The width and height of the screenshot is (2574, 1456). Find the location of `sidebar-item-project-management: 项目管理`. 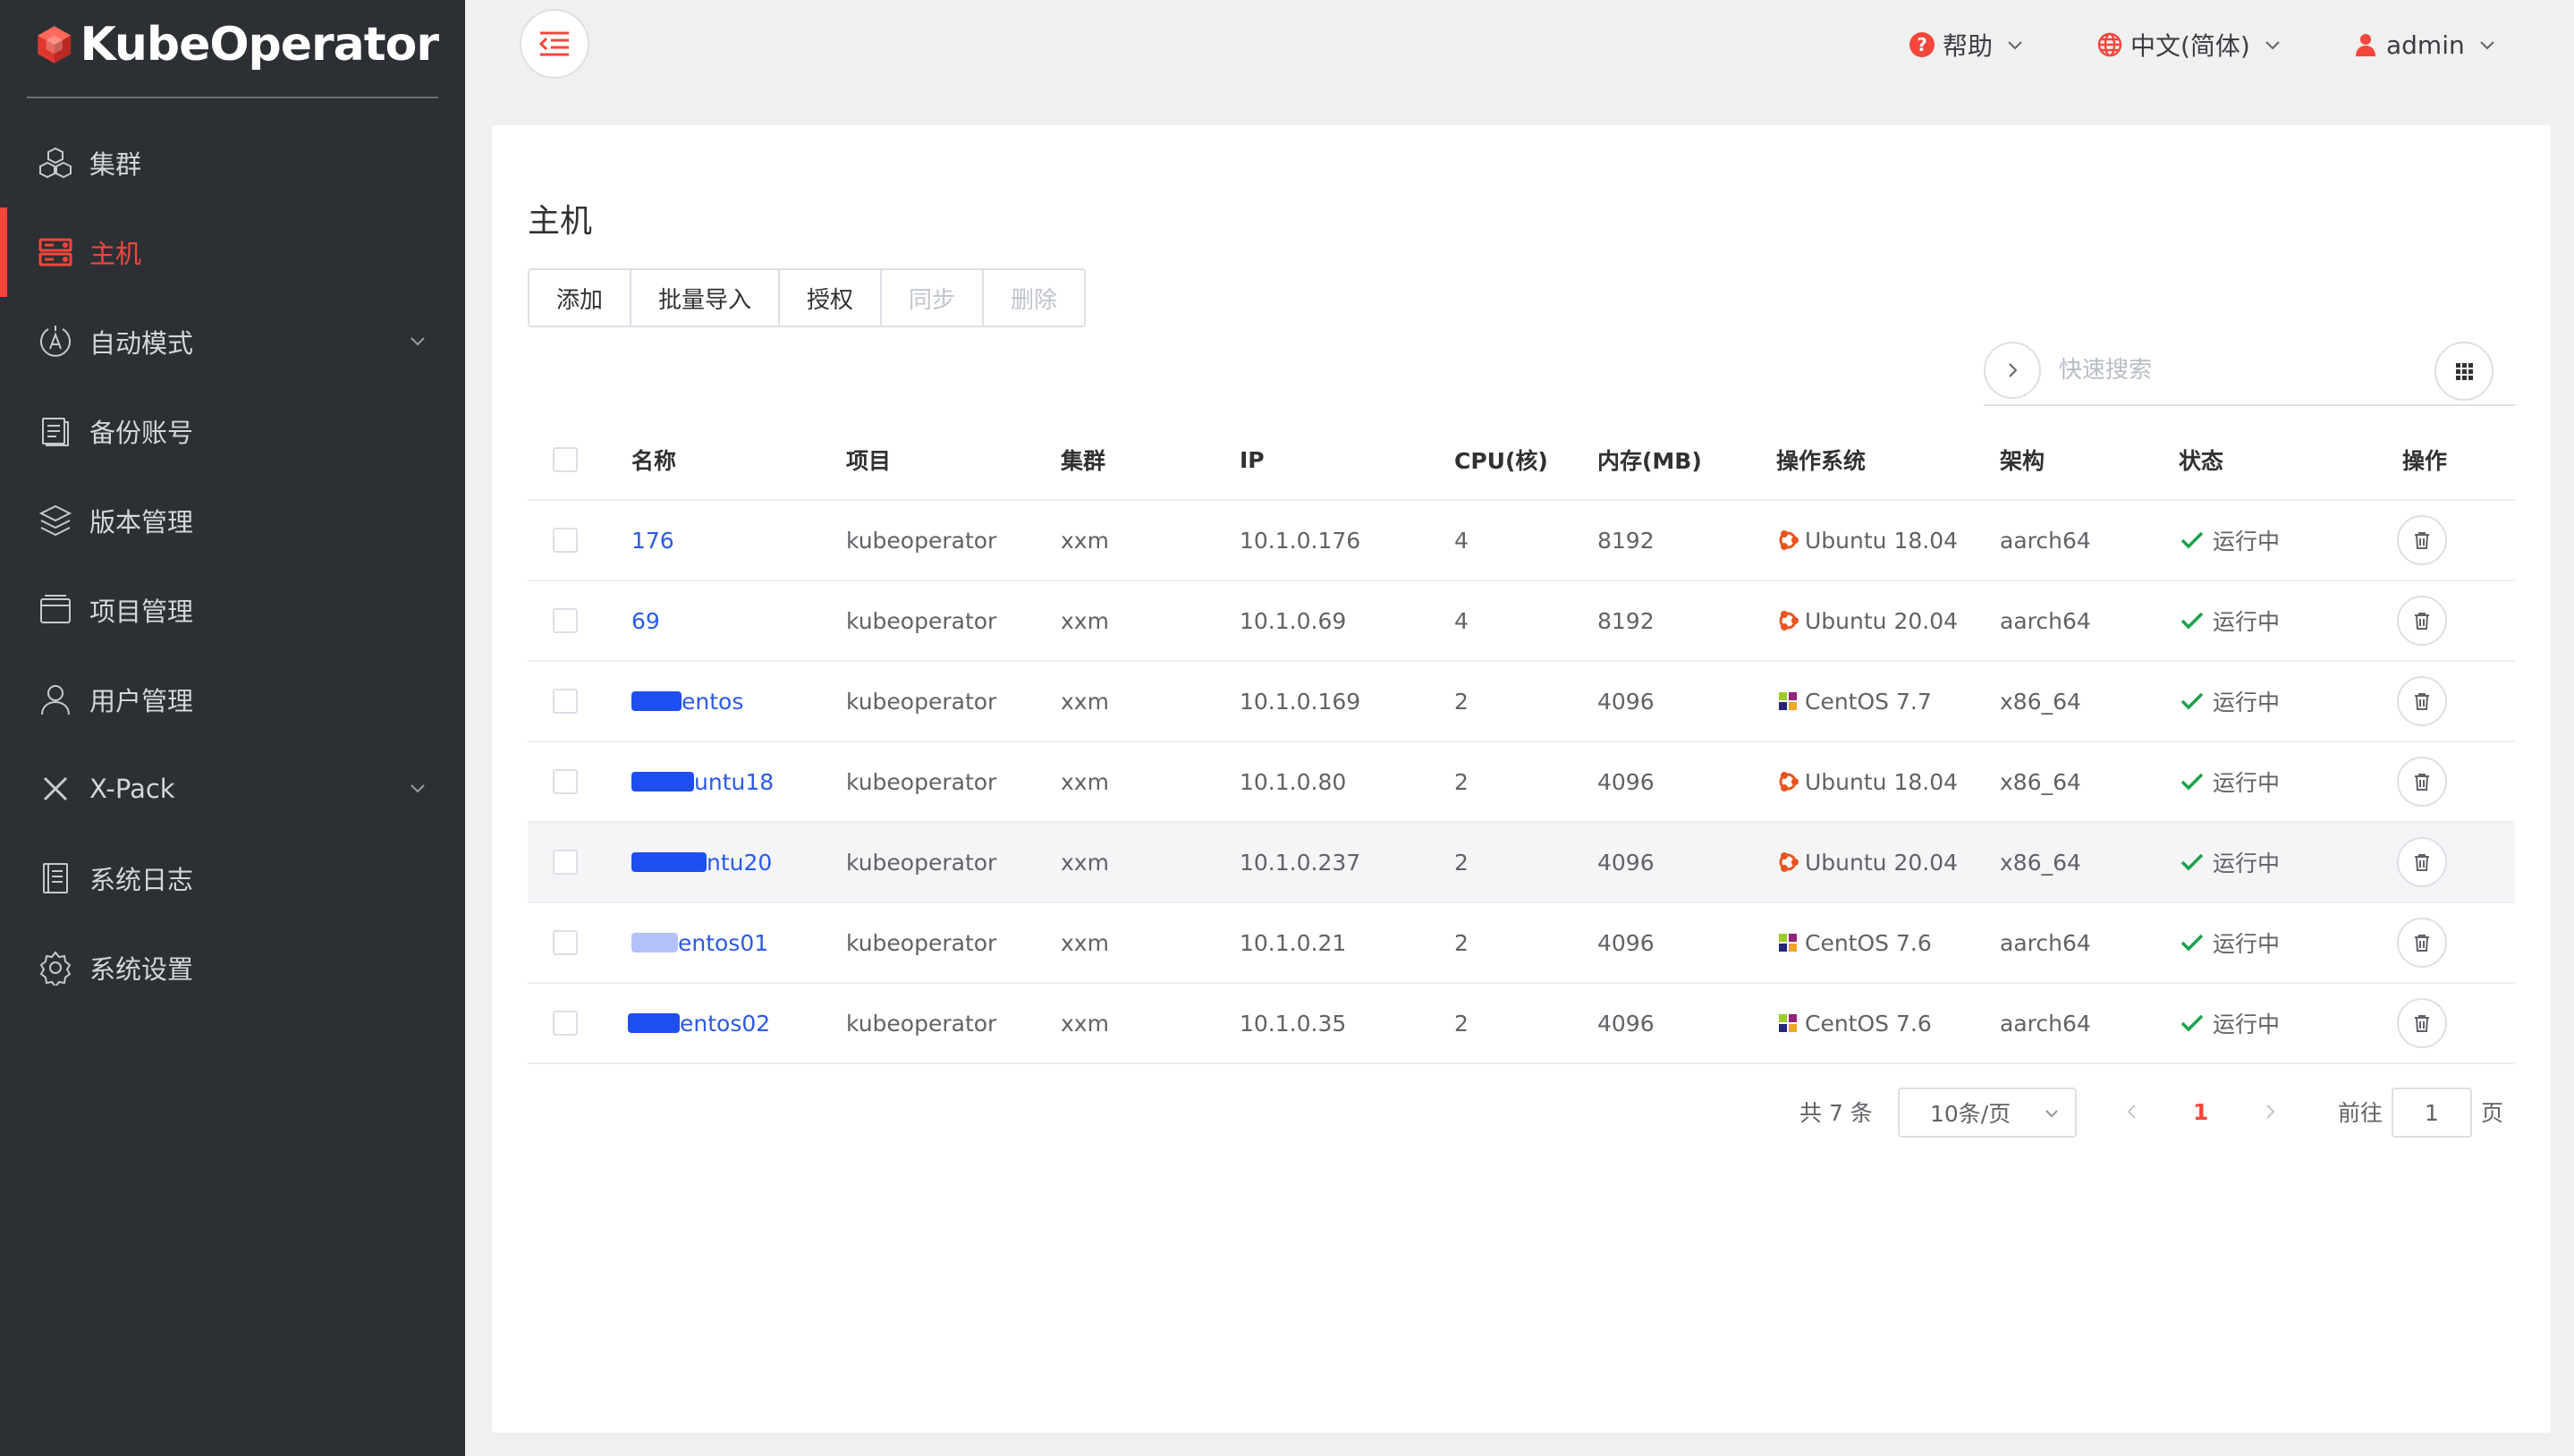

sidebar-item-project-management: 项目管理 is located at coordinates (232, 610).